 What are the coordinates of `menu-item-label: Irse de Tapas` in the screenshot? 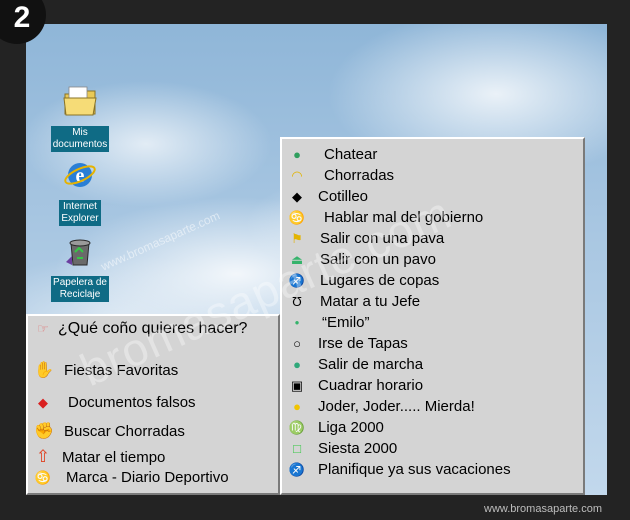 It's located at (363, 343).